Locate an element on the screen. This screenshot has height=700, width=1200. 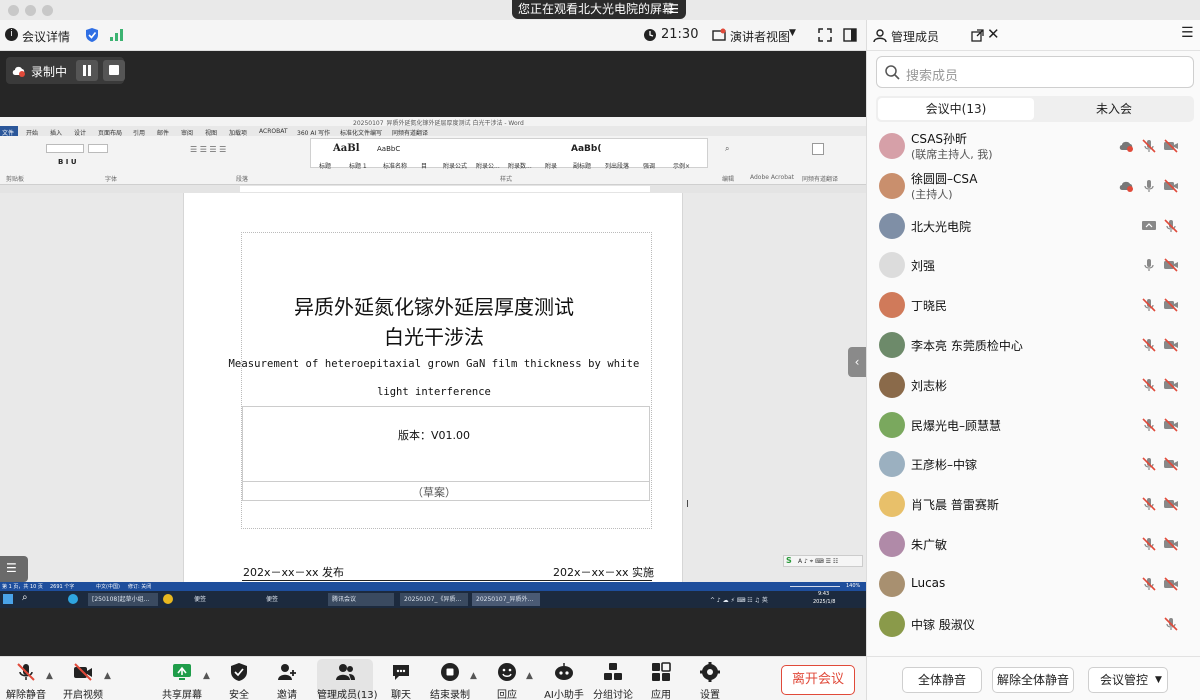
tab-not-joined: 未入会 is located at coordinates (1114, 109).